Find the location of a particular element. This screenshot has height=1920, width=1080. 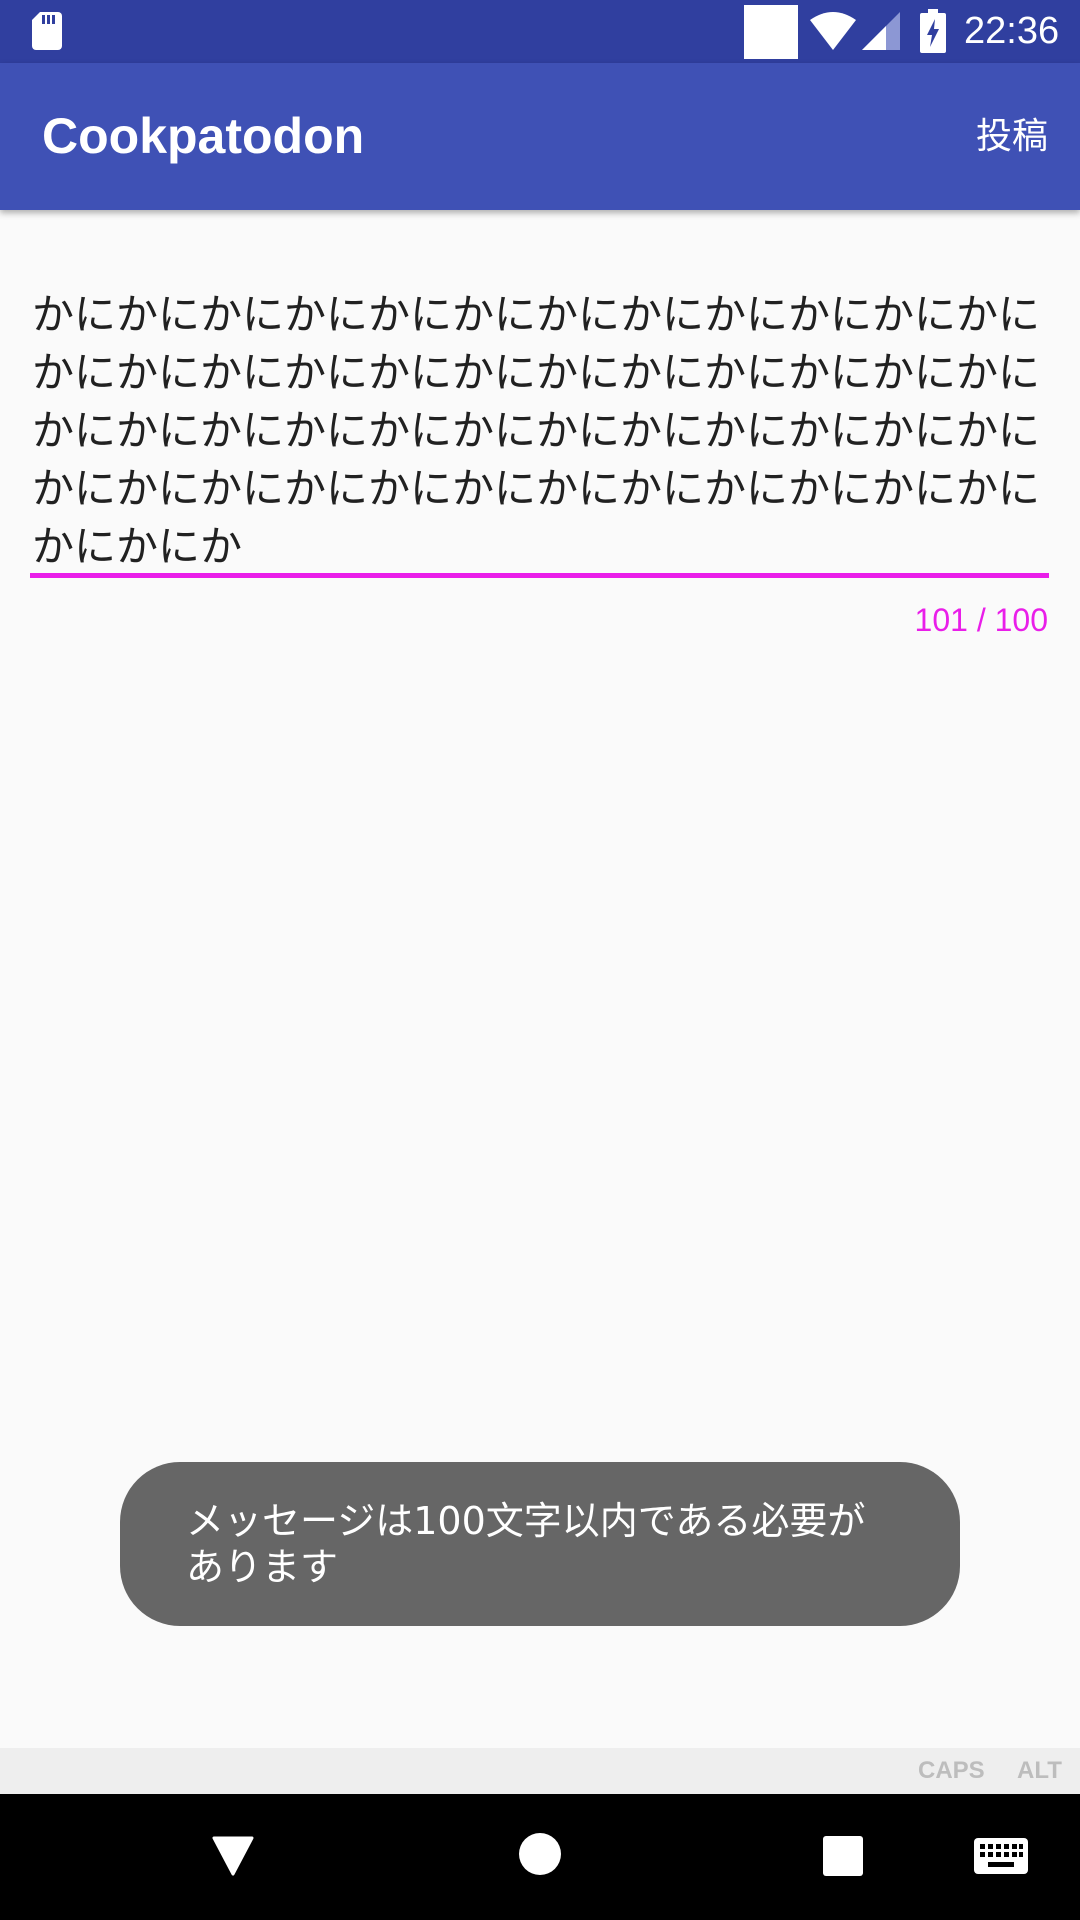

post-button: 投稿 is located at coordinates (1012, 136).